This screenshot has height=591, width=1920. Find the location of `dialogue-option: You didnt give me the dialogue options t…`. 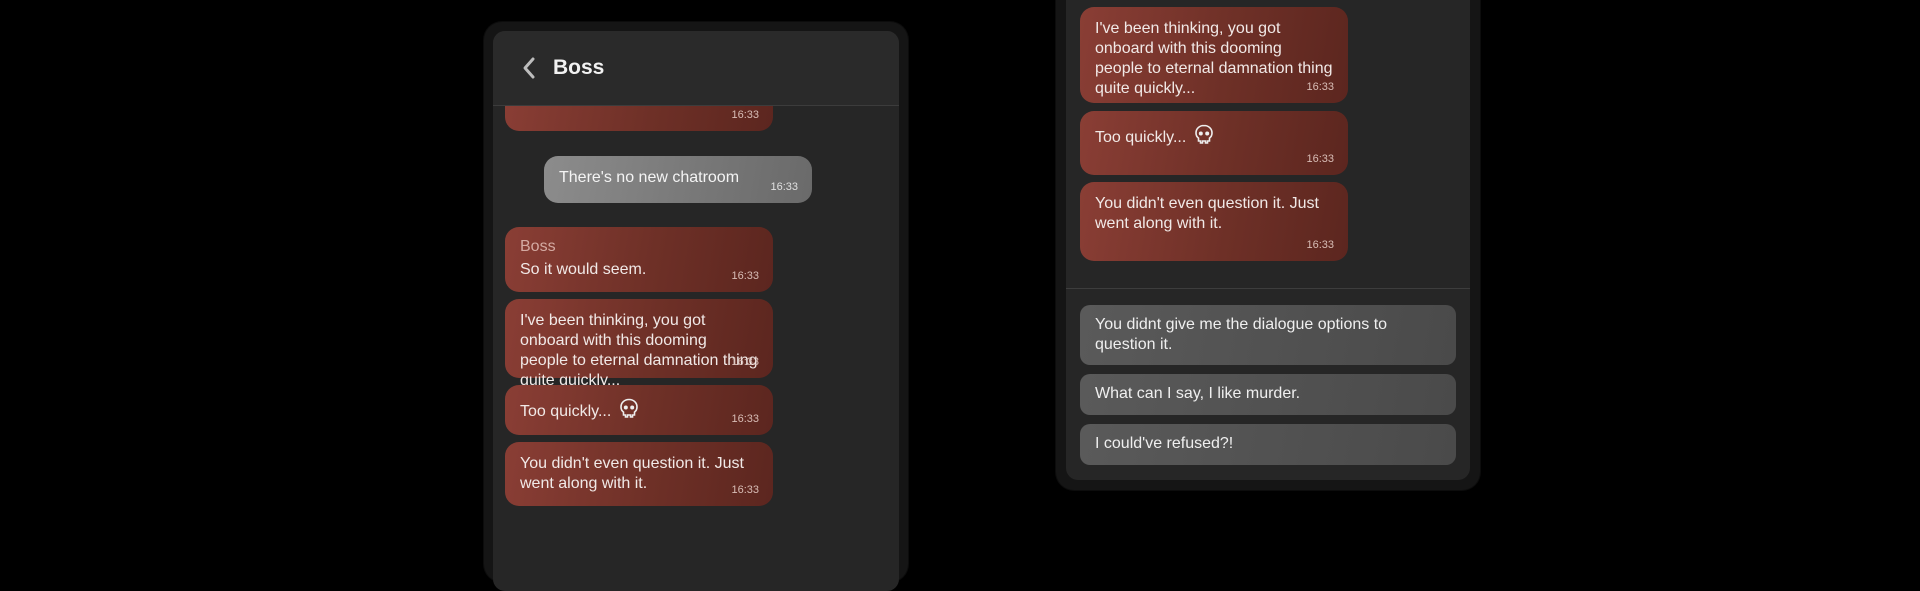

dialogue-option: You didnt give me the dialogue options t… is located at coordinates (1268, 335).